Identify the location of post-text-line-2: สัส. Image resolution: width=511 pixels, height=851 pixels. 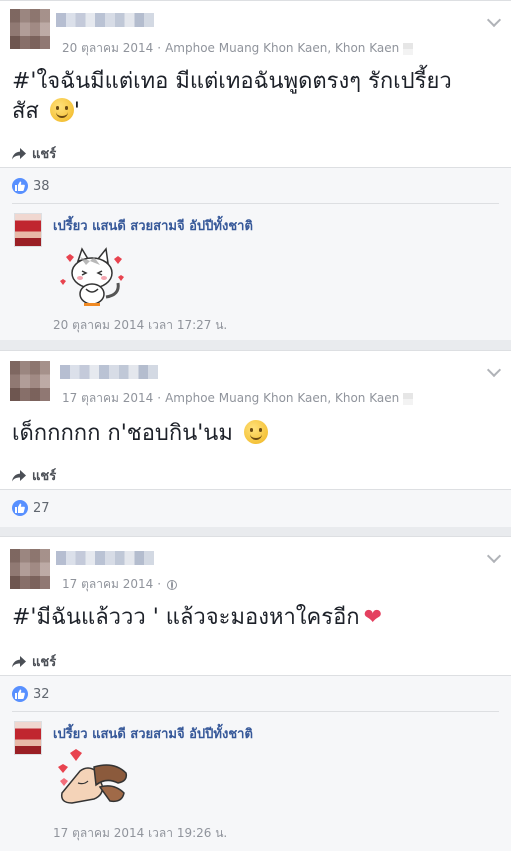
(25, 111).